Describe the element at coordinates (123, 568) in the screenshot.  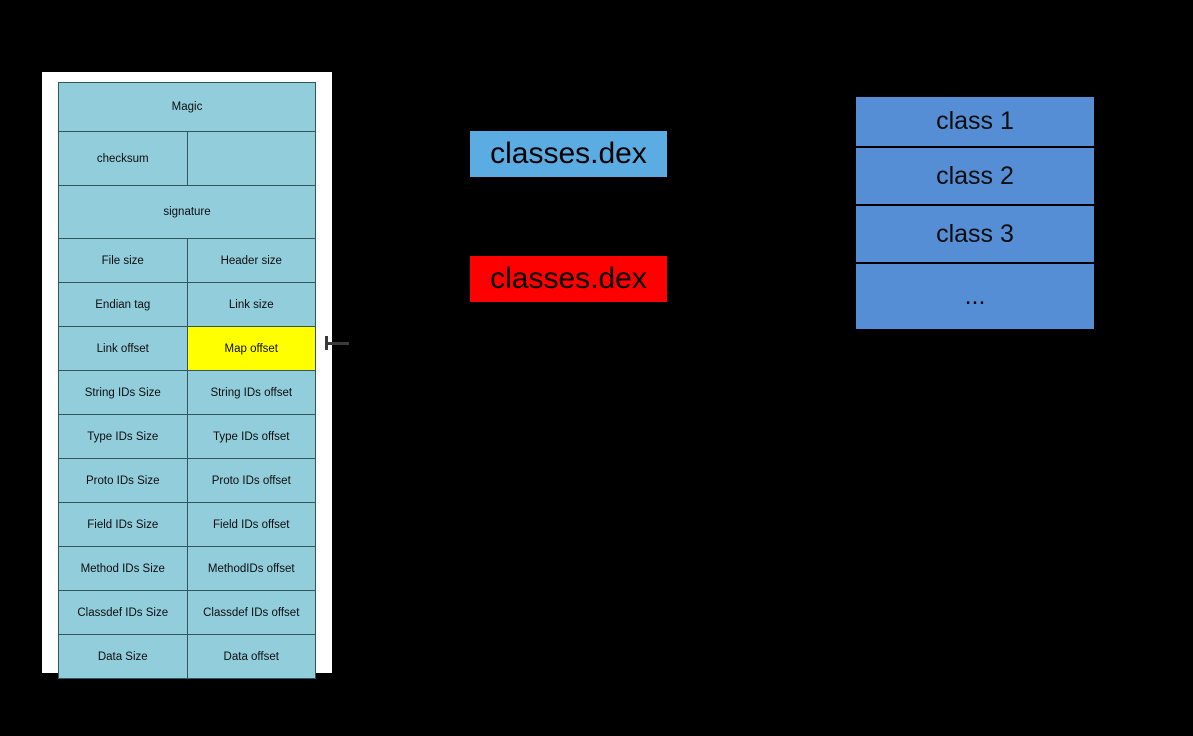
I see `header-field-method-ids-size: Method IDs Size` at that location.